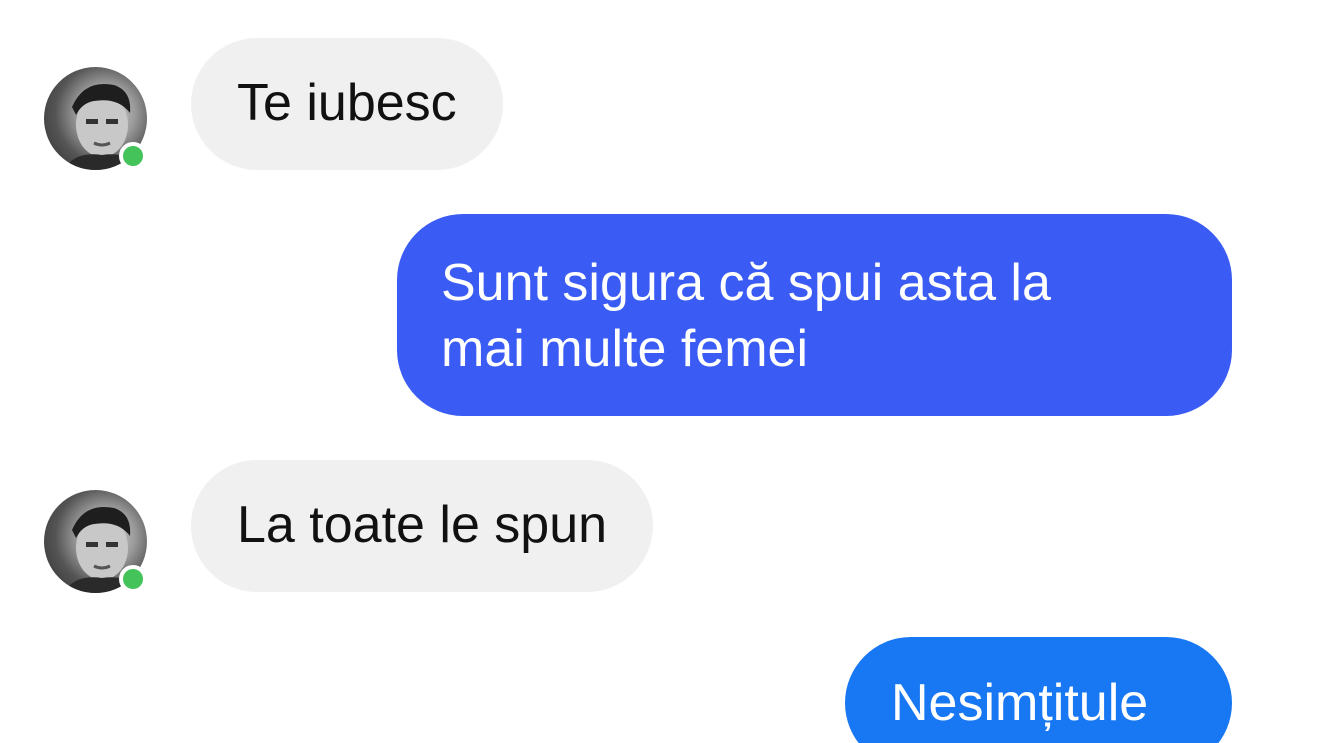 Image resolution: width=1320 pixels, height=743 pixels. Describe the element at coordinates (1038, 690) in the screenshot. I see `message-bubble-outgoing: Nesimțitule` at that location.